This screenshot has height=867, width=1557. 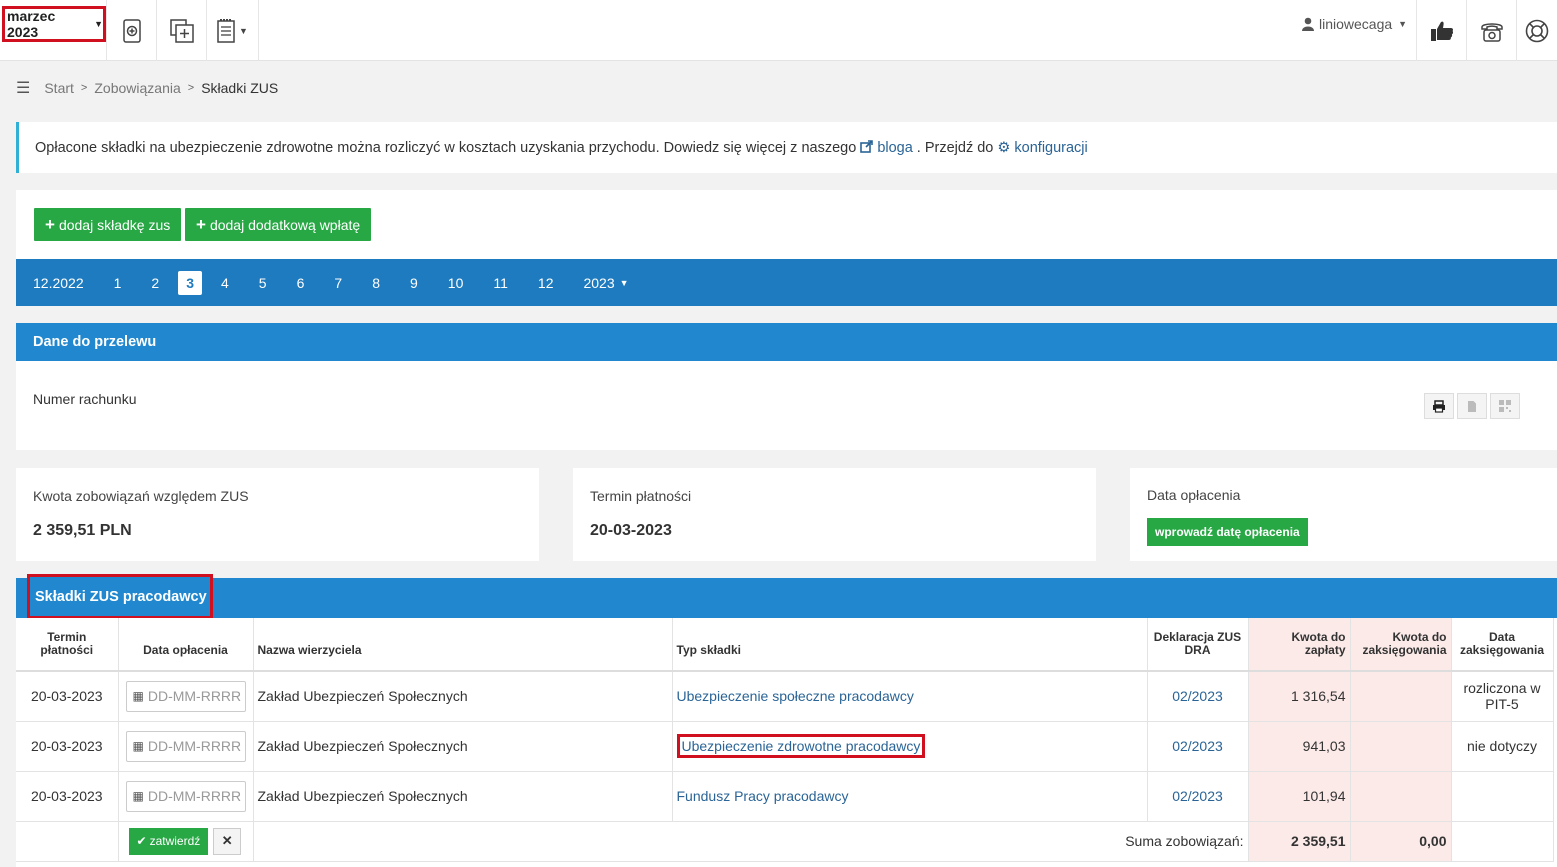 I want to click on add-extra-payment-button: + dodaj dodatkową wpłatę, so click(x=278, y=224).